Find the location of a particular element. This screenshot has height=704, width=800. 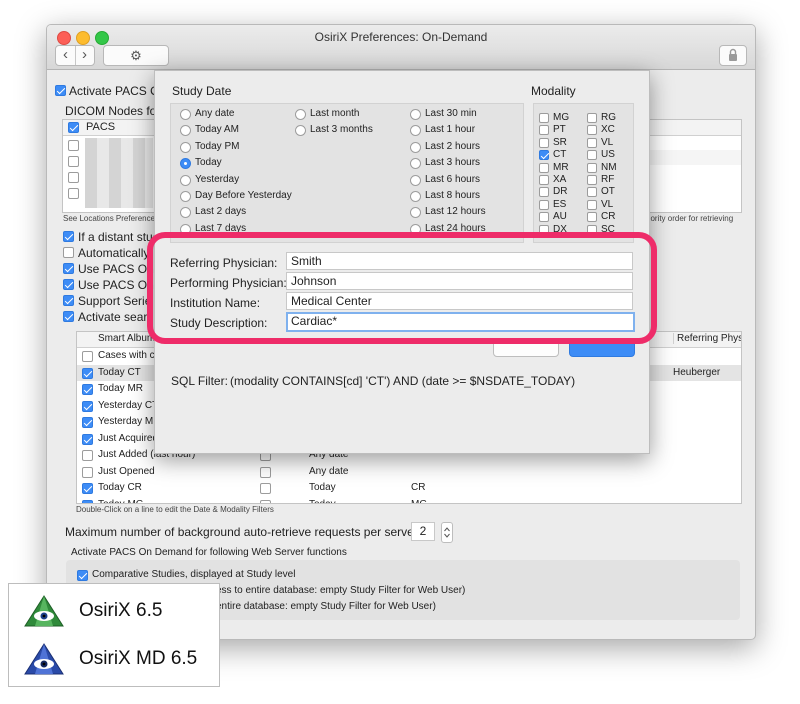

album-name: Cases with c is located at coordinates (126, 355).